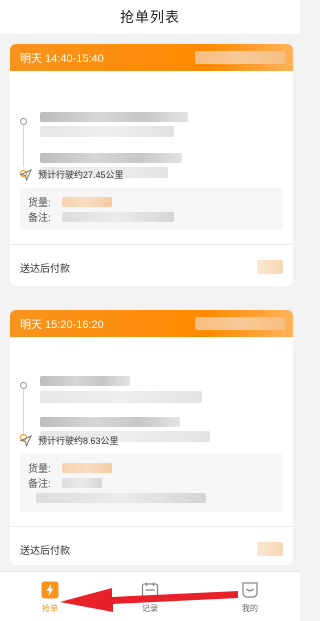 The width and height of the screenshot is (320, 621). Describe the element at coordinates (62, 58) in the screenshot. I see `order-time: 明天 14:40-15:40` at that location.